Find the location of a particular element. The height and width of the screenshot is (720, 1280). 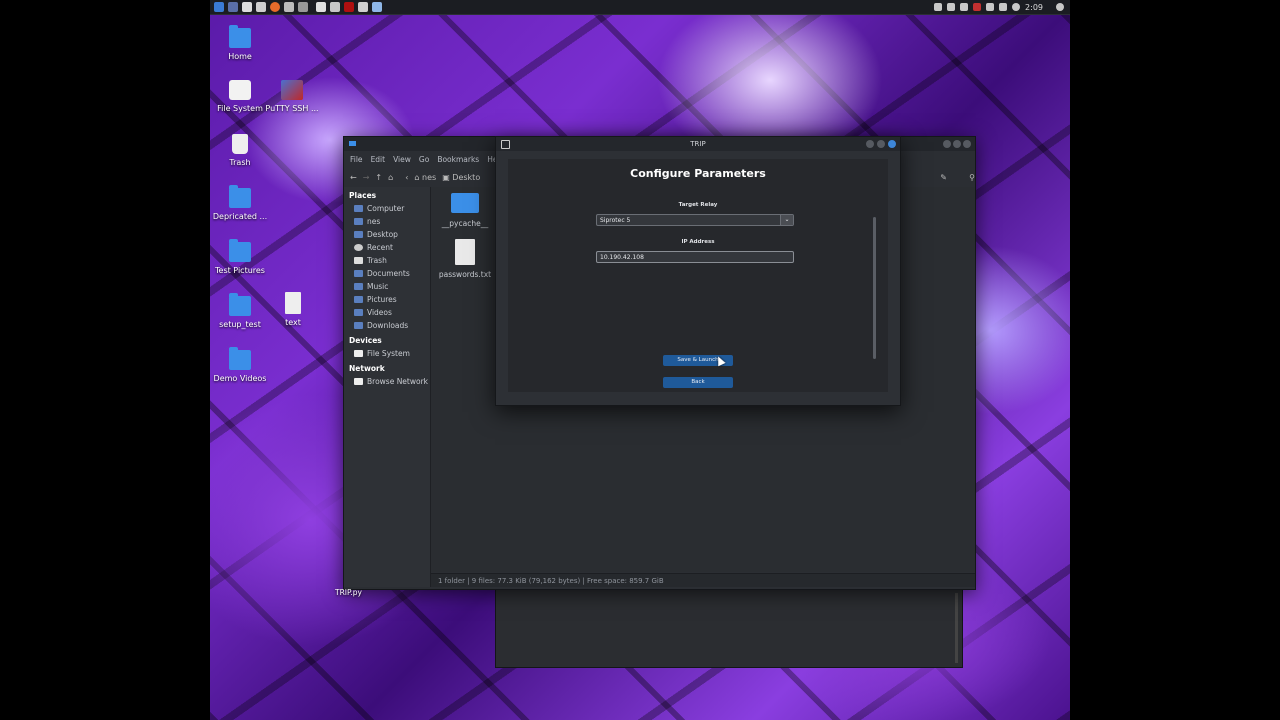

volume-icon is located at coordinates (990, 7).